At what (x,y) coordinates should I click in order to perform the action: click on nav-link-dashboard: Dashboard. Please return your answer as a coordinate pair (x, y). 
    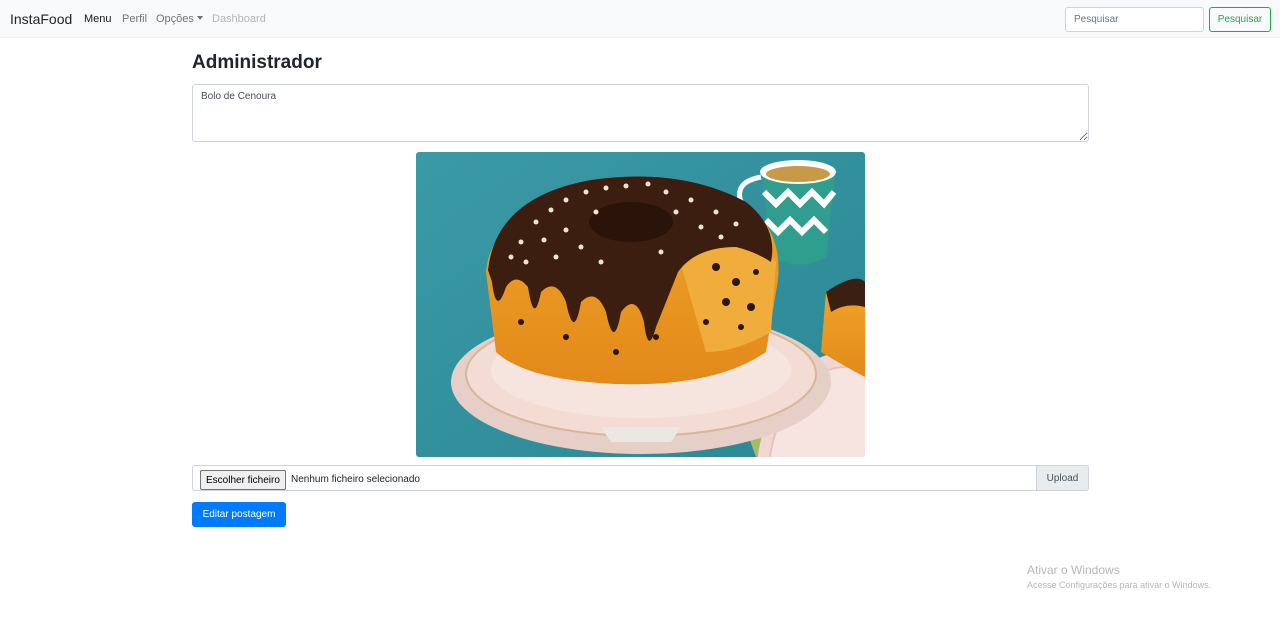
    Looking at the image, I should click on (239, 19).